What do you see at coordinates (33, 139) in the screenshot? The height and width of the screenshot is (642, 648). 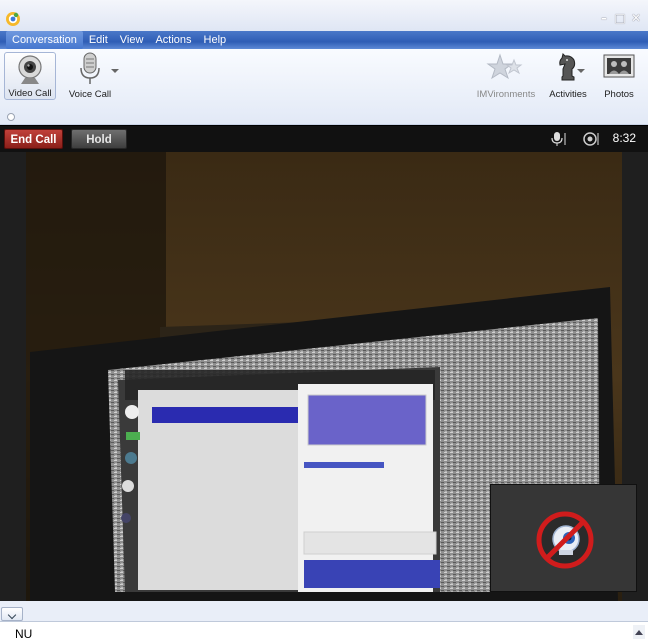 I see `end-call-button: End Call` at bounding box center [33, 139].